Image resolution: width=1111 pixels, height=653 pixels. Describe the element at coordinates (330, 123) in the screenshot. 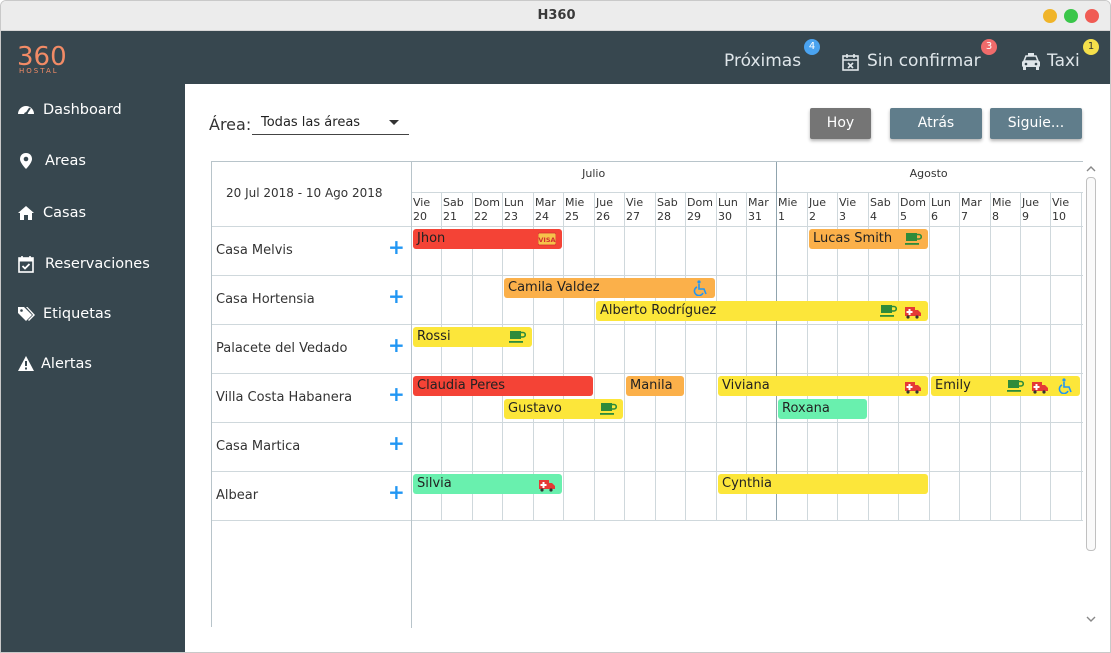

I see `area-select: Todas las áreas` at that location.